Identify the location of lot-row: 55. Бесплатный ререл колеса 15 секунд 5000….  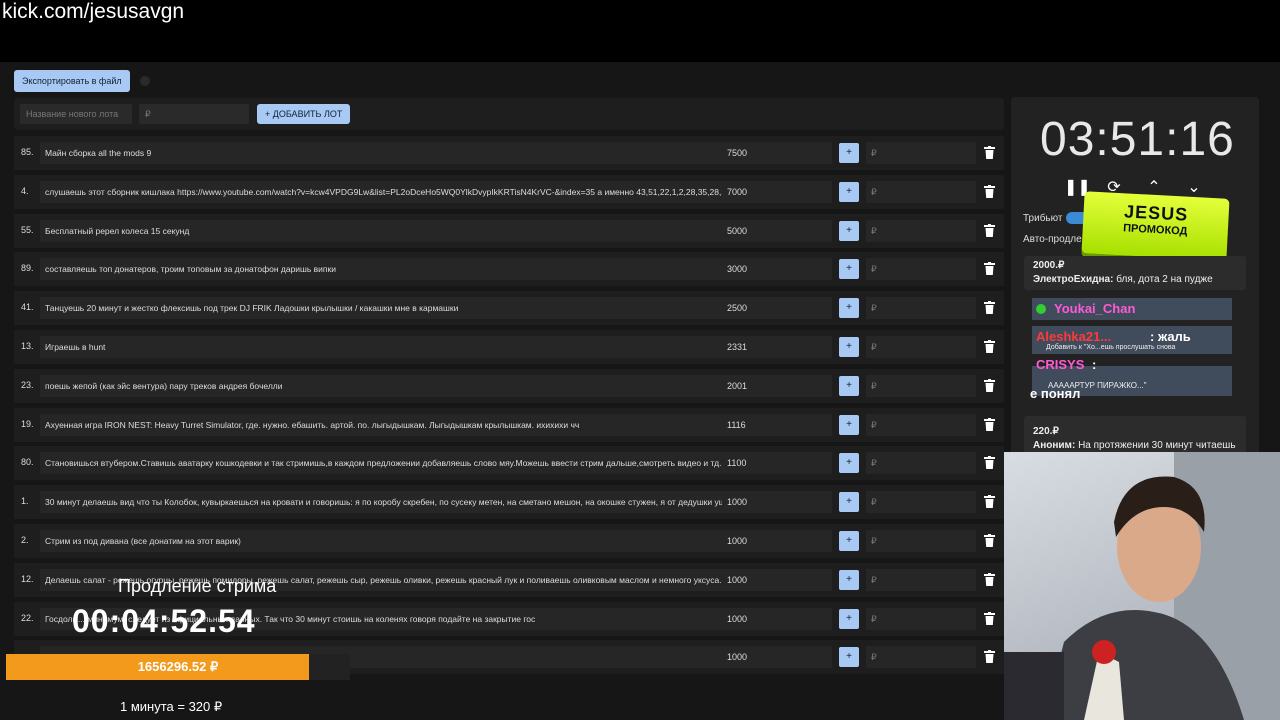
(509, 230).